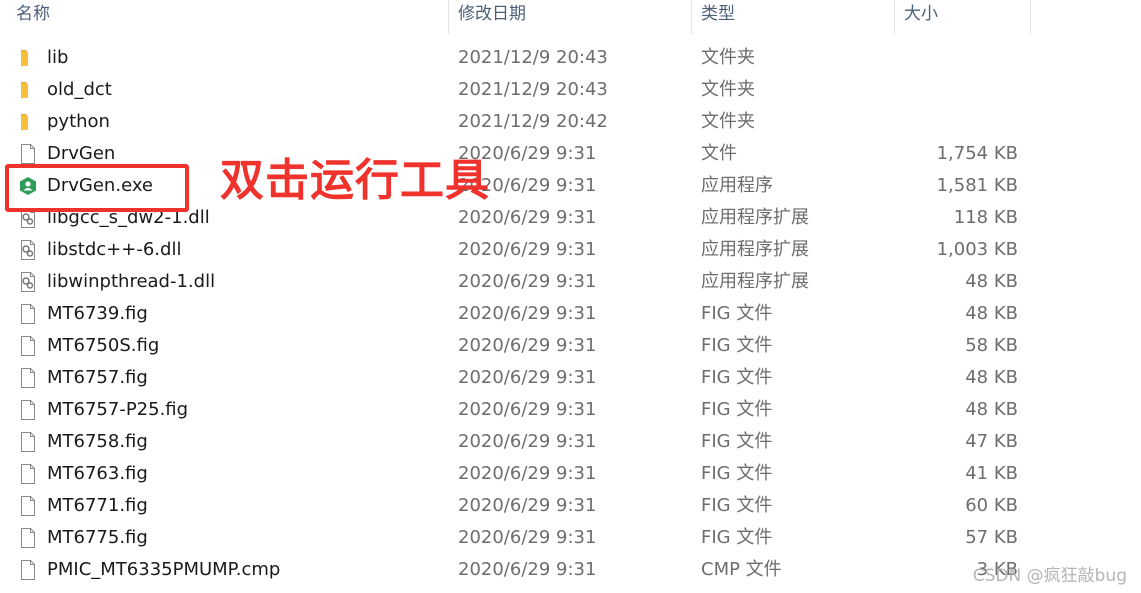  I want to click on file-size: 57 KB, so click(991, 537).